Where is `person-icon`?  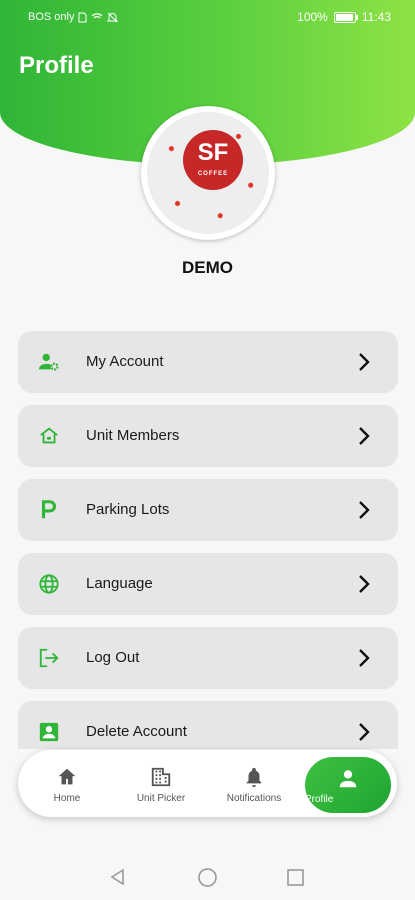
person-icon is located at coordinates (348, 779).